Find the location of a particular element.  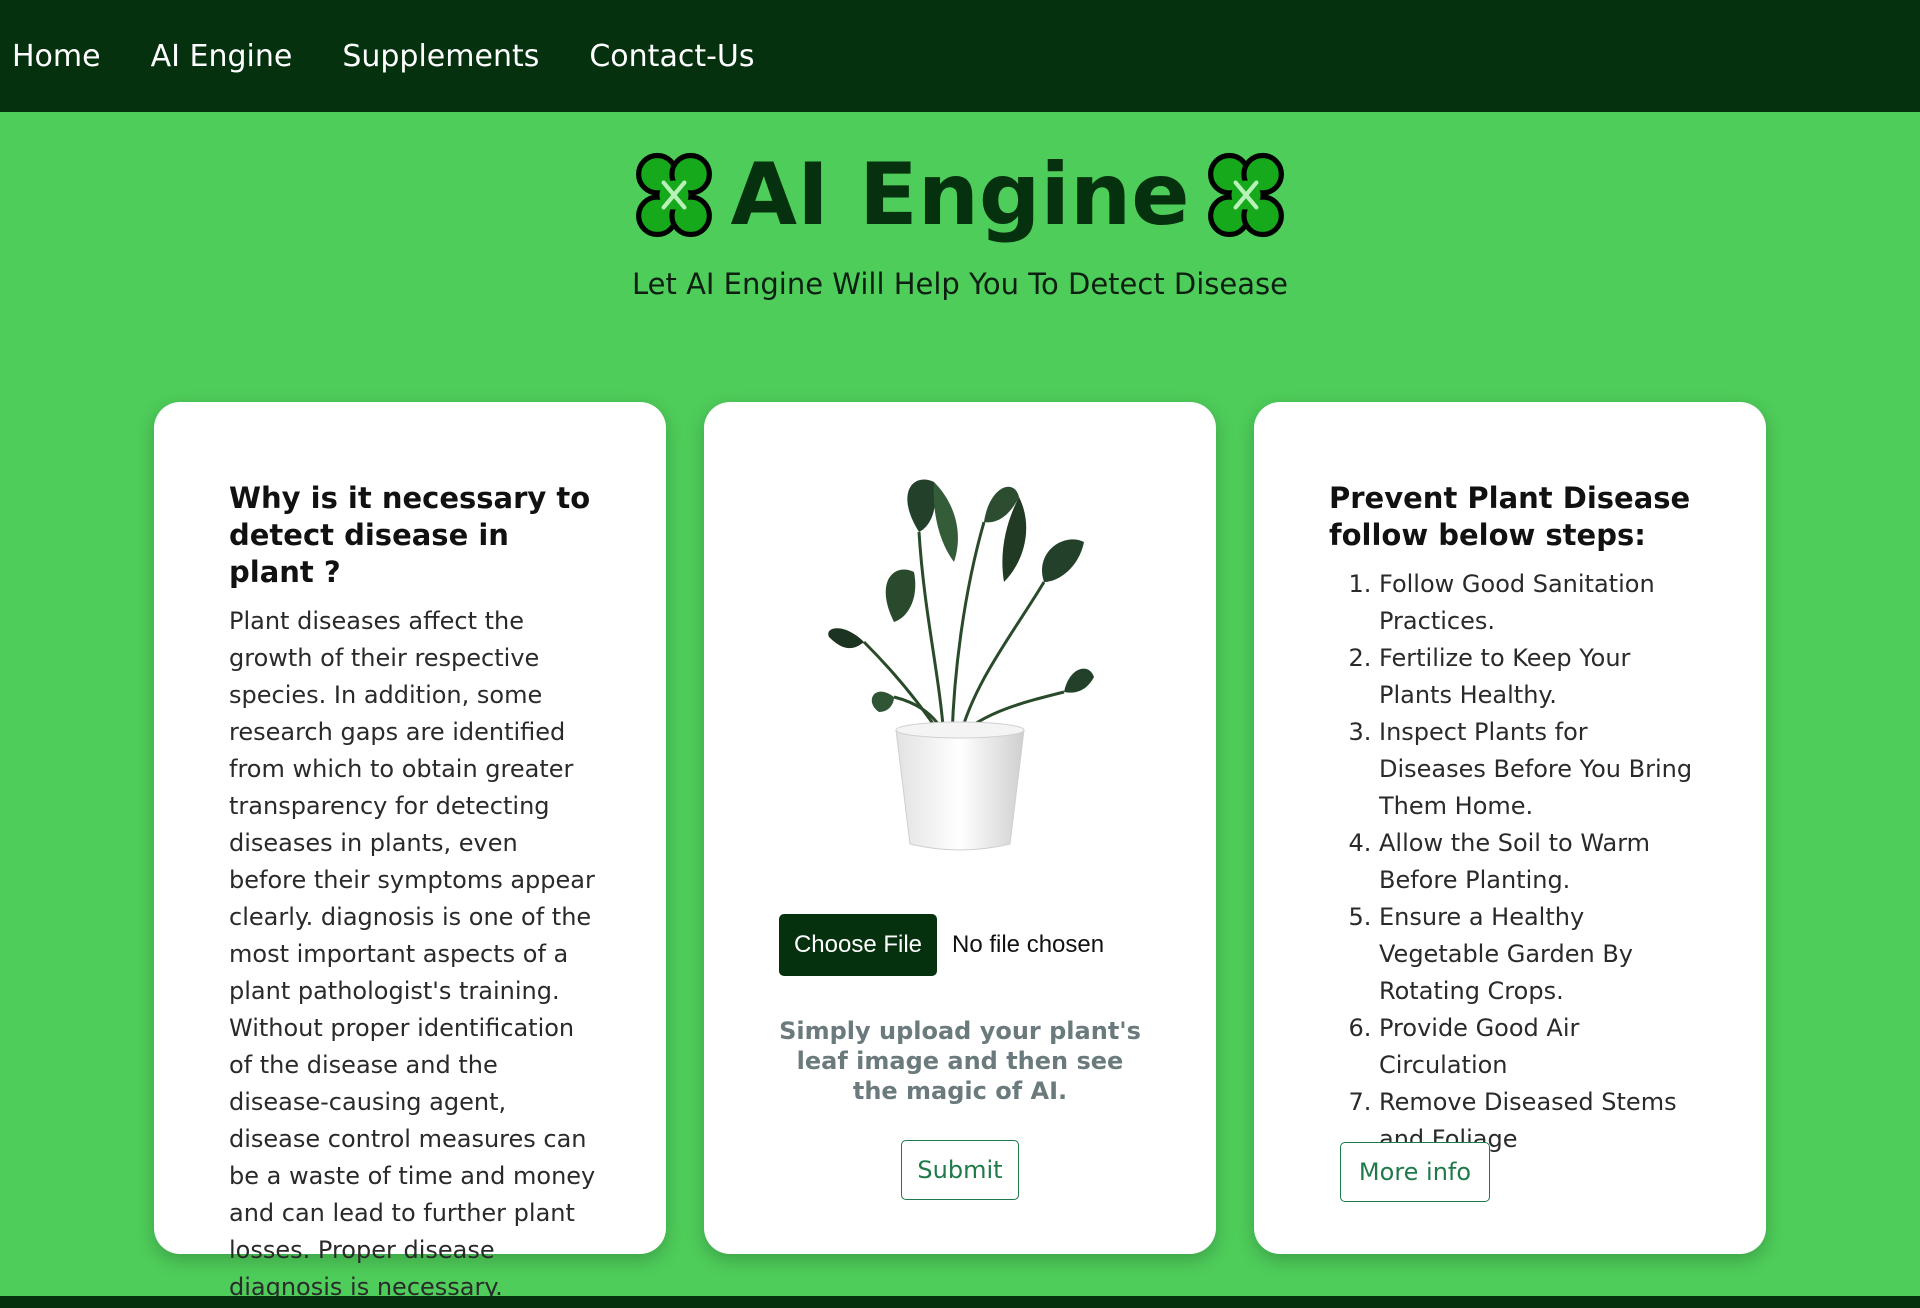

potted-plant-image is located at coordinates (961, 665).